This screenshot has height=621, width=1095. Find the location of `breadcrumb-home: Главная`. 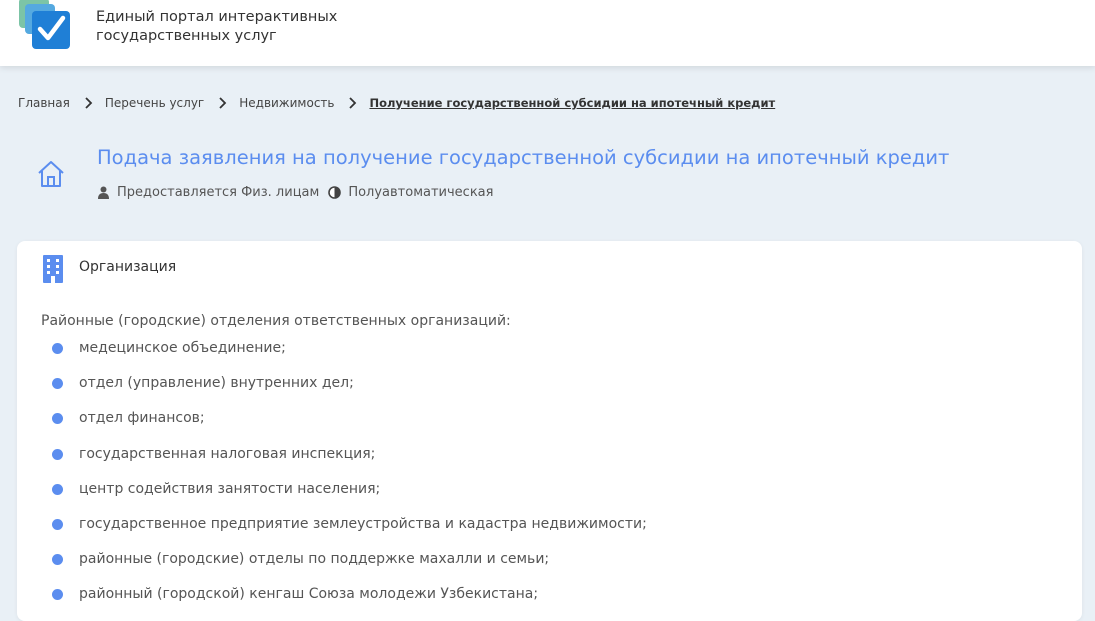

breadcrumb-home: Главная is located at coordinates (44, 103).